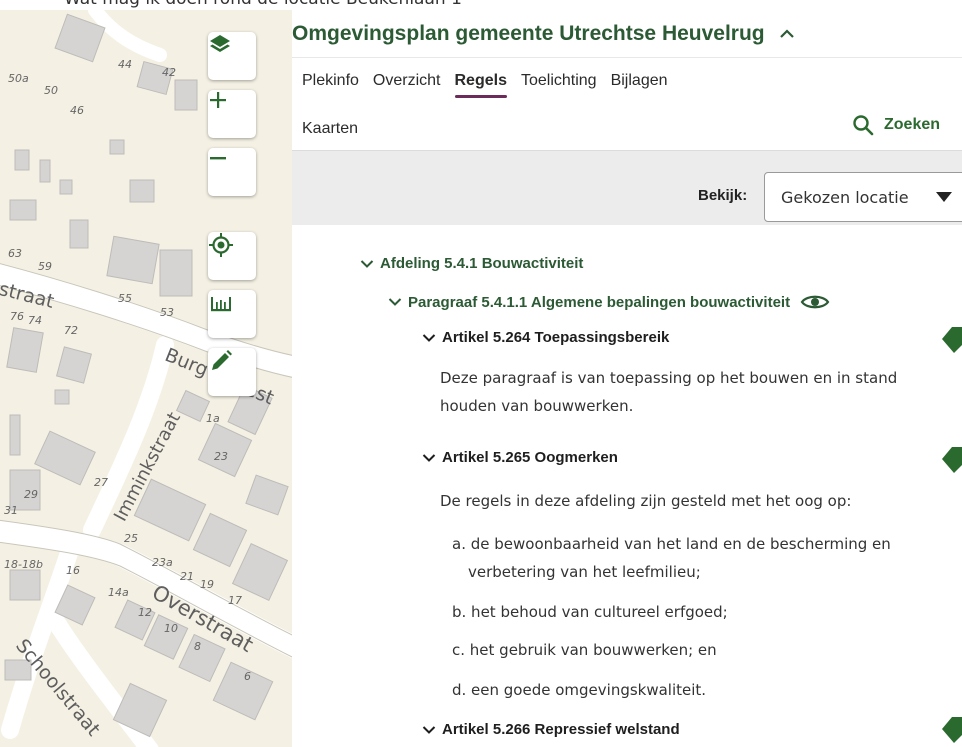 Image resolution: width=962 pixels, height=747 pixels. What do you see at coordinates (530, 457) in the screenshot?
I see `artikel-265-title: Artikel 5.265 Oogmerken` at bounding box center [530, 457].